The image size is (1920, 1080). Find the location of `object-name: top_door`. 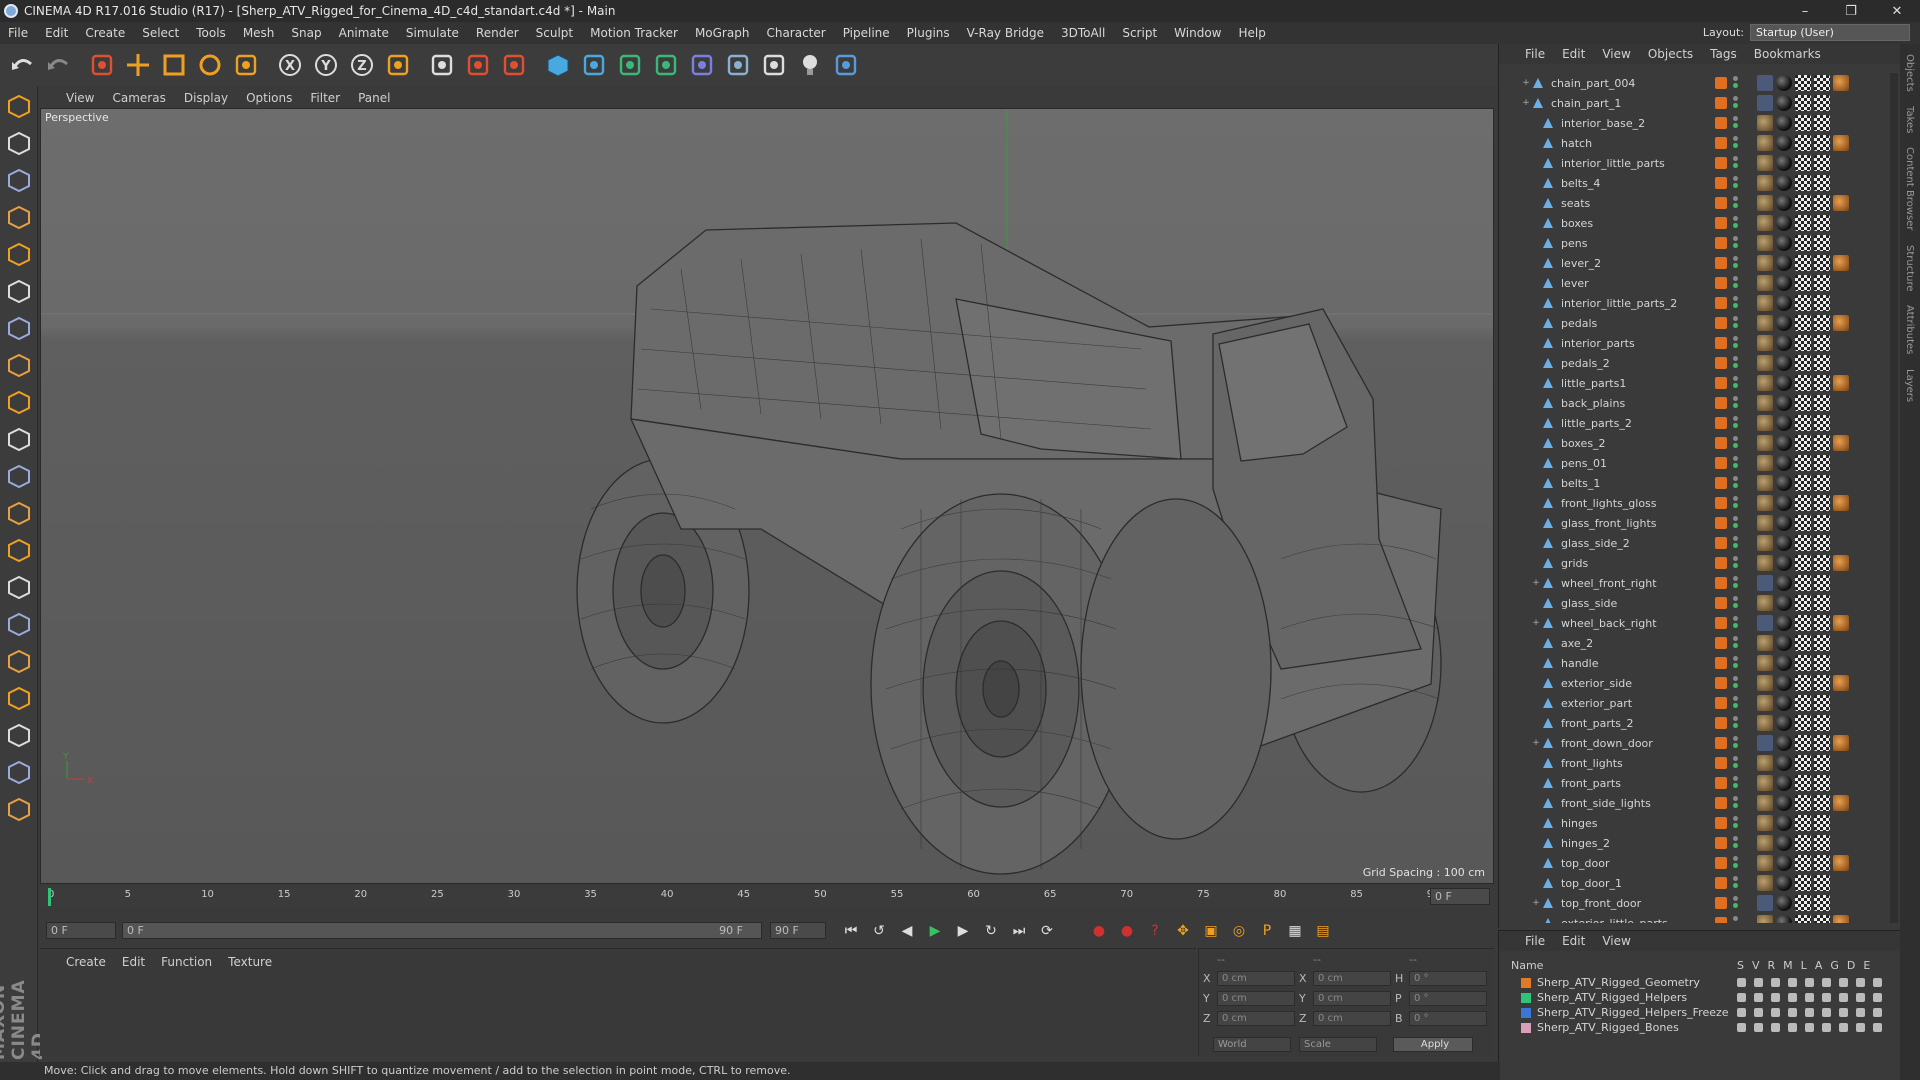

object-name: top_door is located at coordinates (1631, 863).